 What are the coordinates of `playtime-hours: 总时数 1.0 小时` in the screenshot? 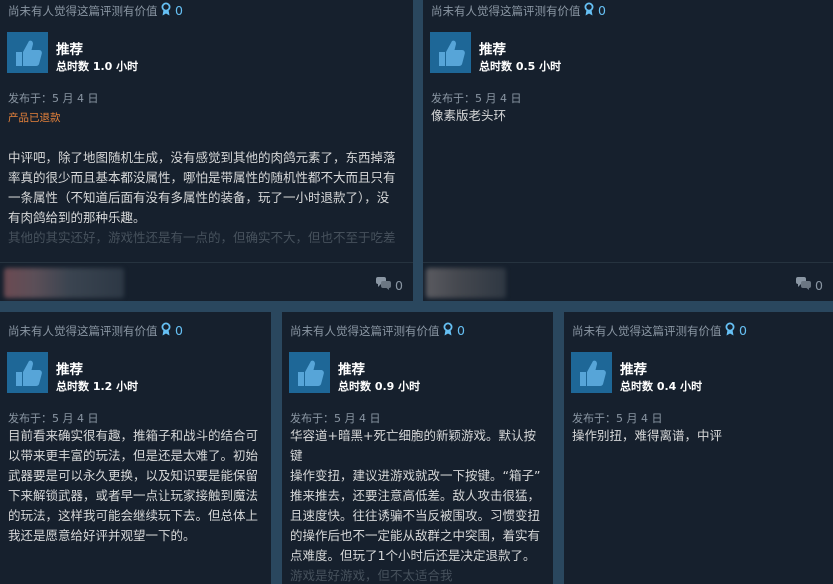 It's located at (97, 66).